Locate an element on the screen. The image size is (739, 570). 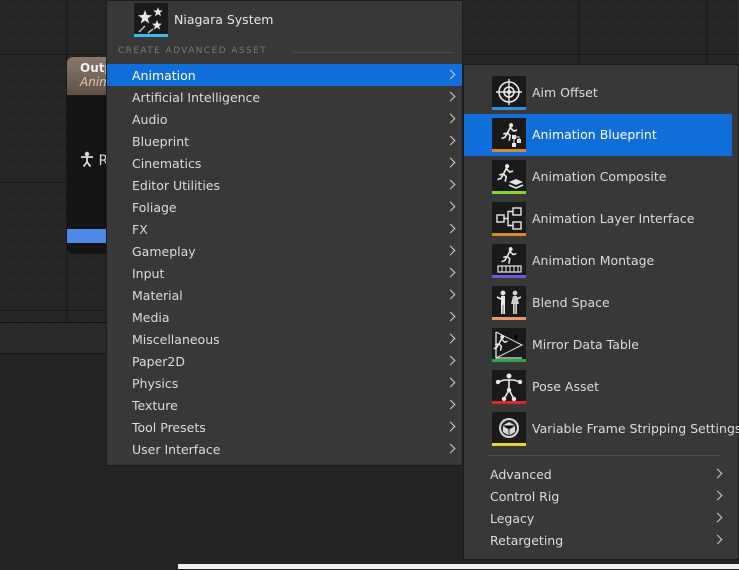
menu-item-label: User Interface is located at coordinates (176, 449).